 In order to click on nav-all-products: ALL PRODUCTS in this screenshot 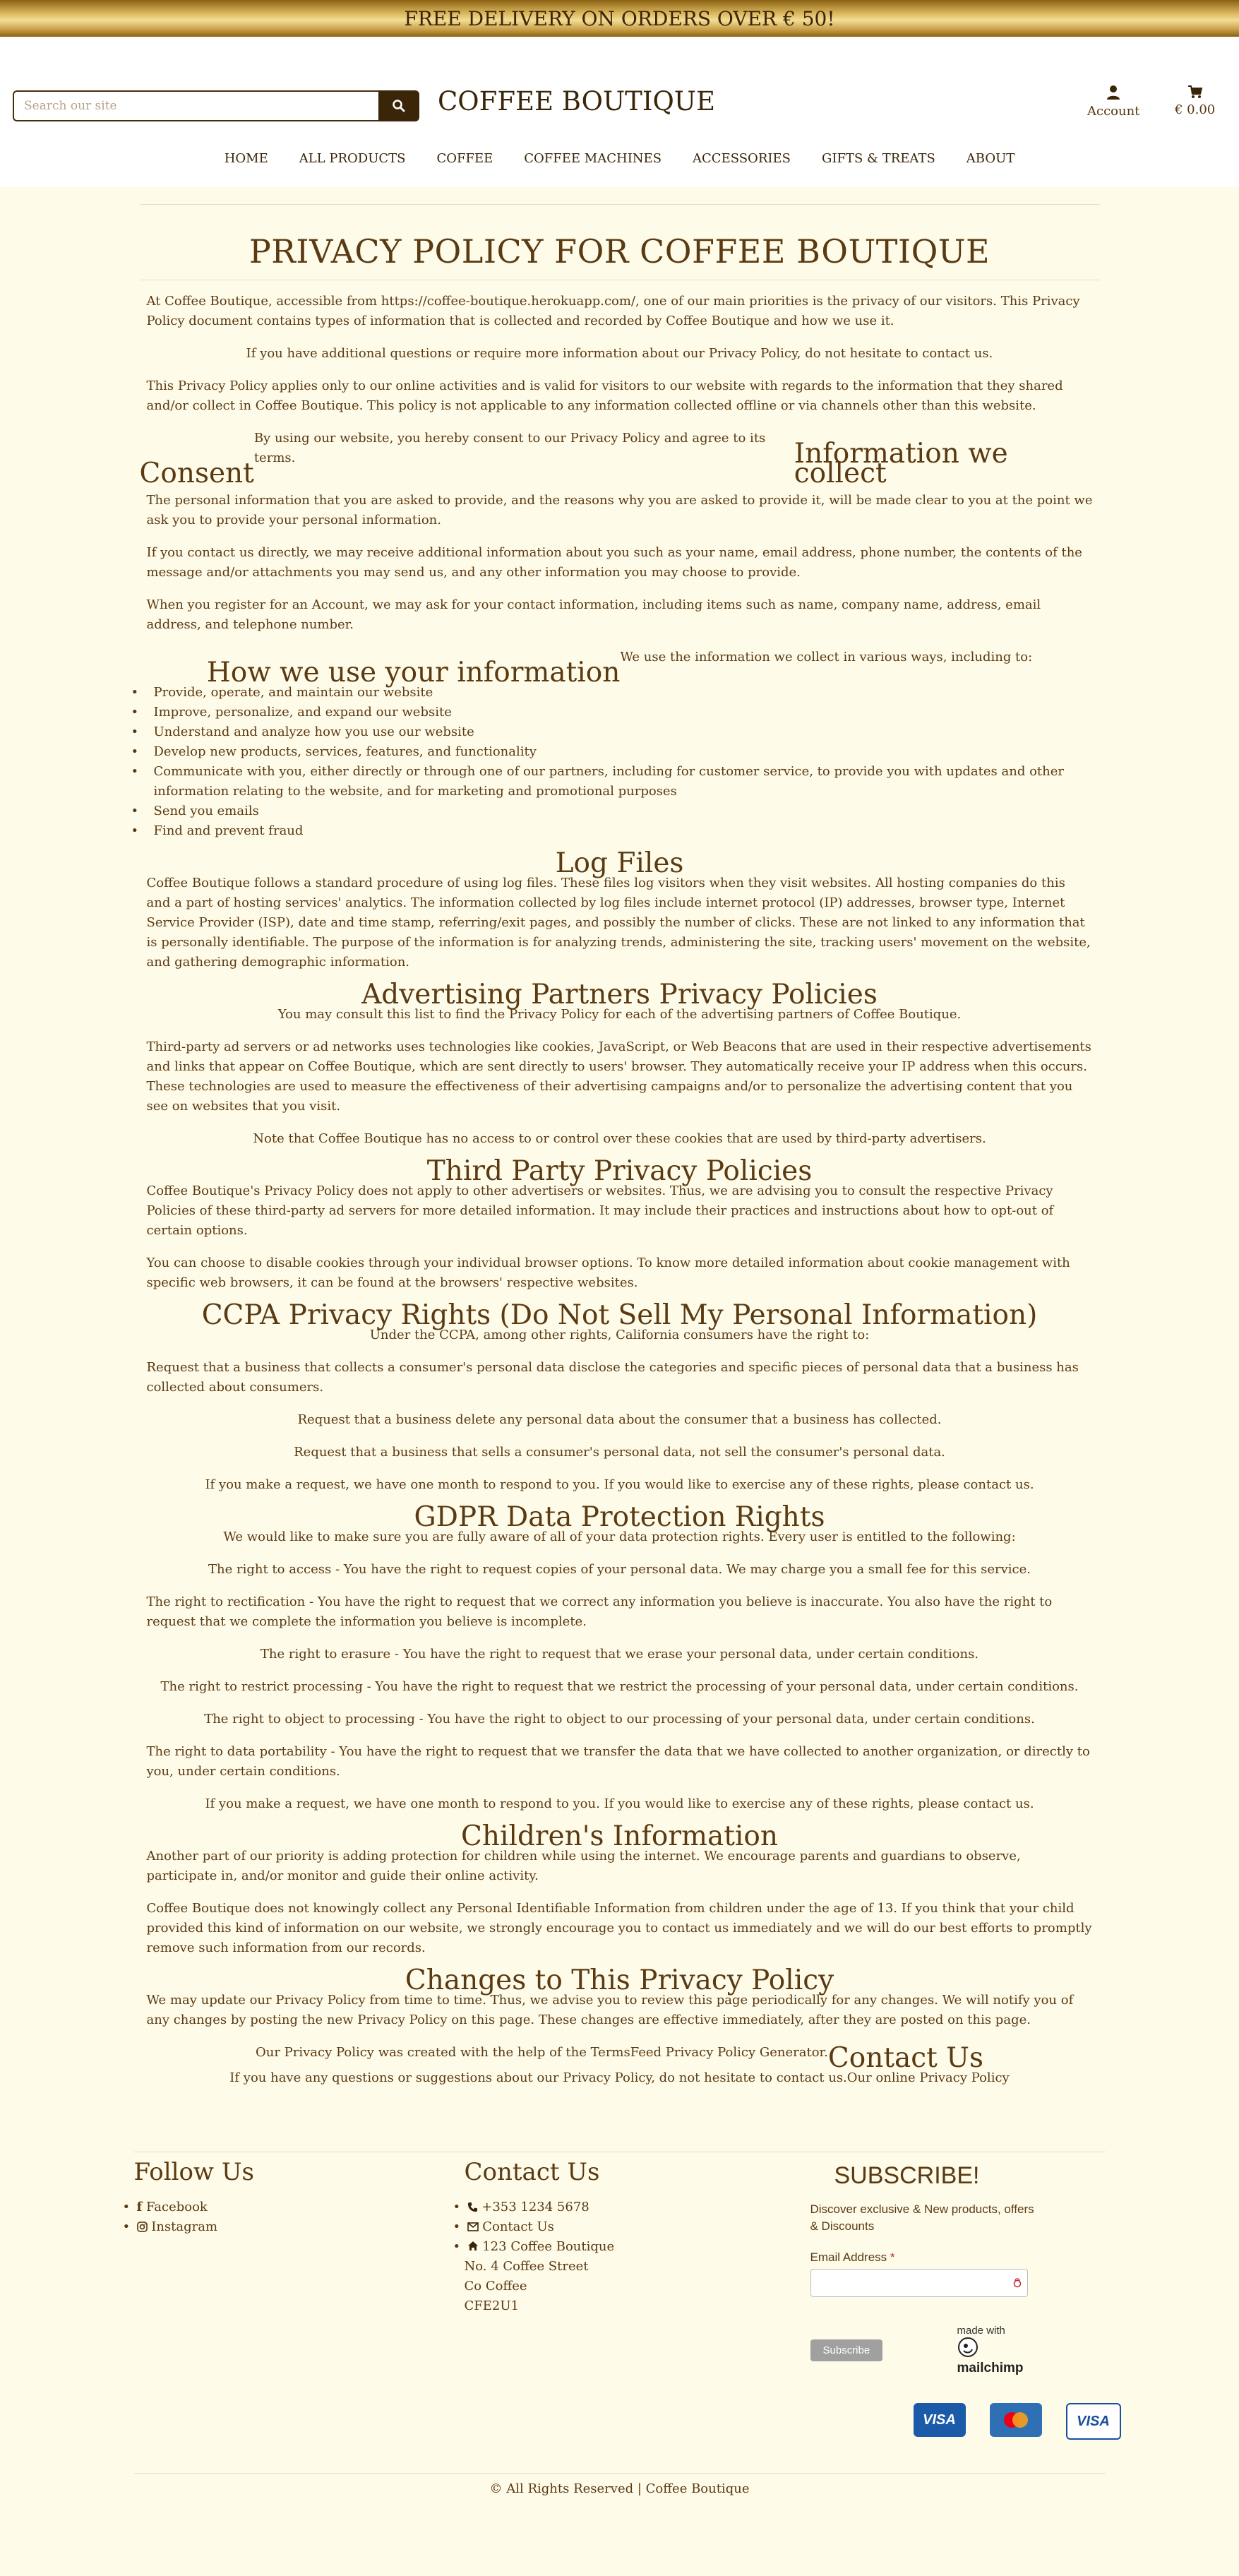, I will do `click(352, 158)`.